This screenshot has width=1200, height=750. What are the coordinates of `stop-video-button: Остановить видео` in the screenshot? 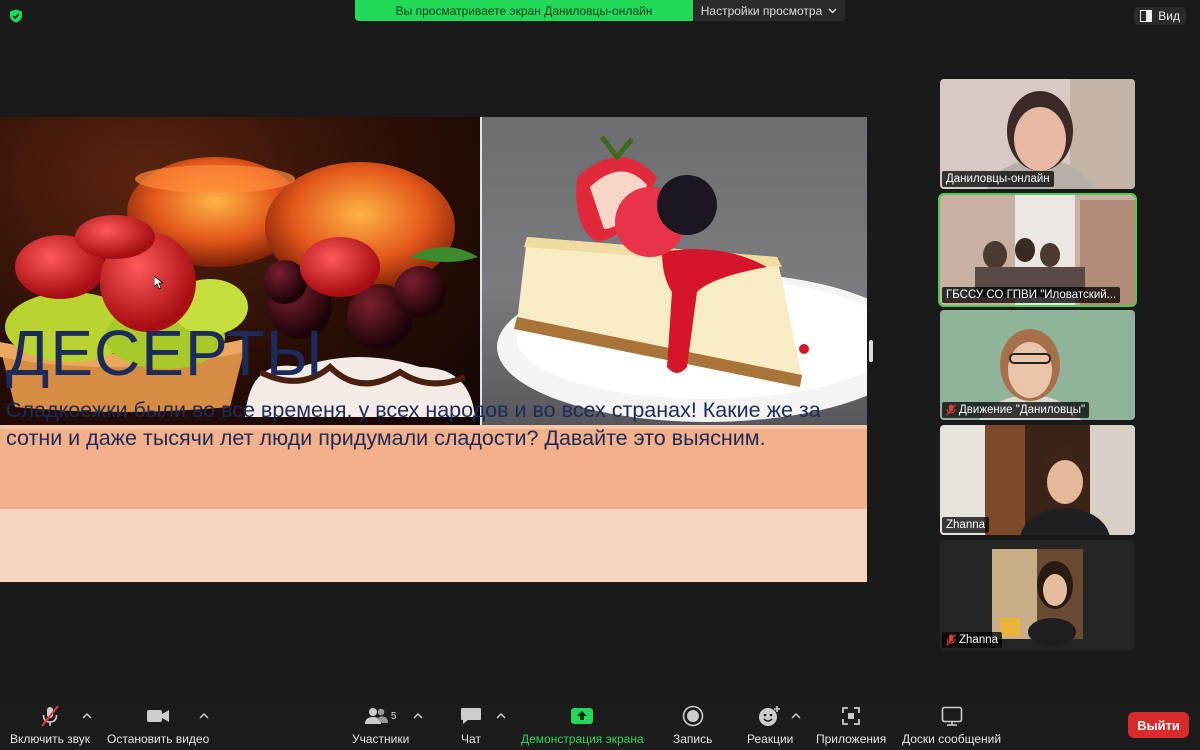 It's located at (158, 725).